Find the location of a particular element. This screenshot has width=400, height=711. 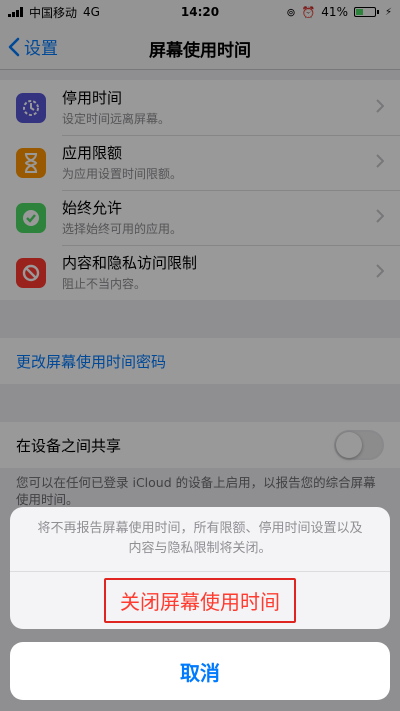

turn-off-screen-time-row: 关闭屏幕使用时间 is located at coordinates (200, 600).